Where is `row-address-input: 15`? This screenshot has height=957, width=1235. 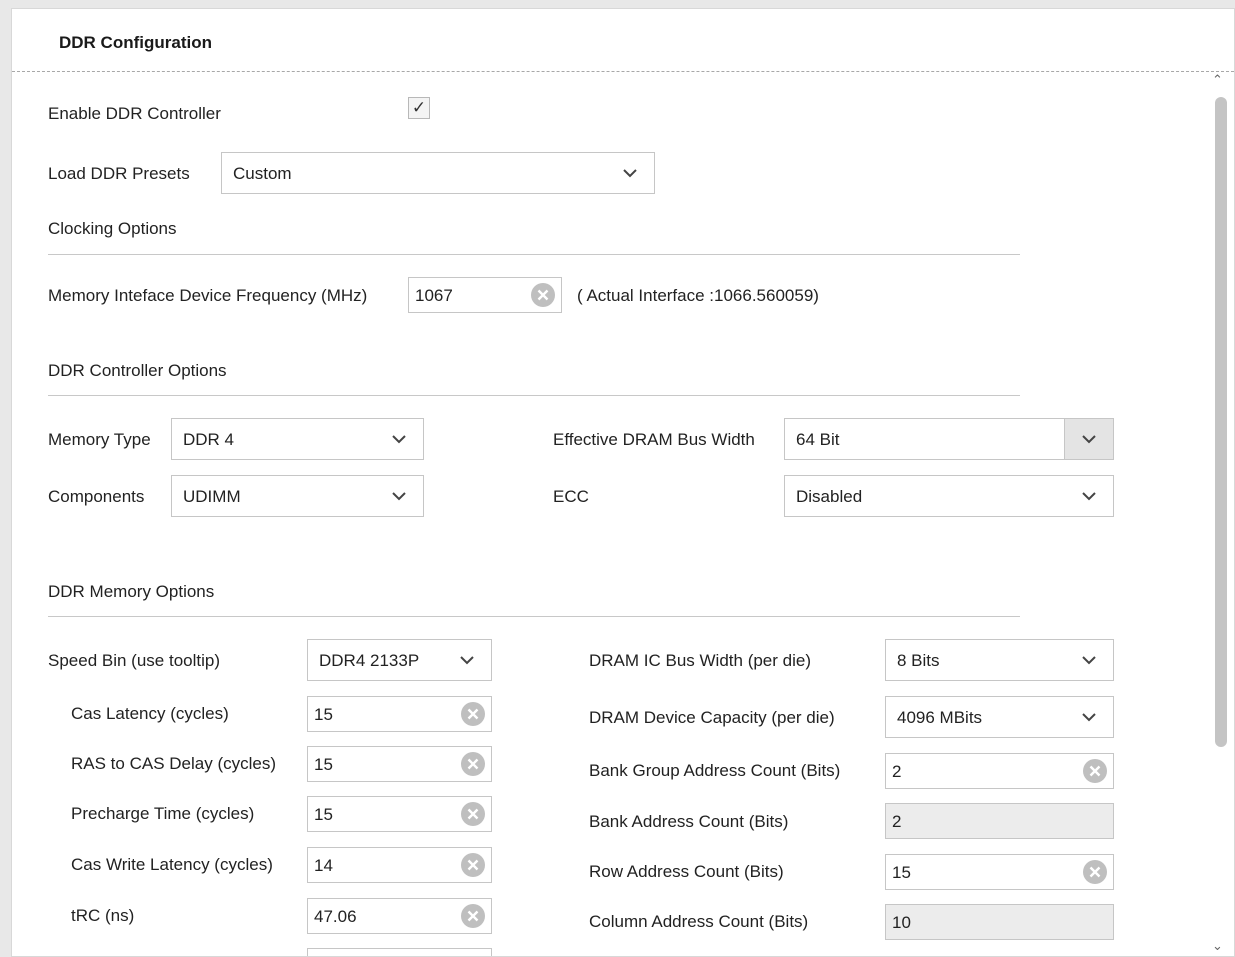
row-address-input: 15 is located at coordinates (999, 872).